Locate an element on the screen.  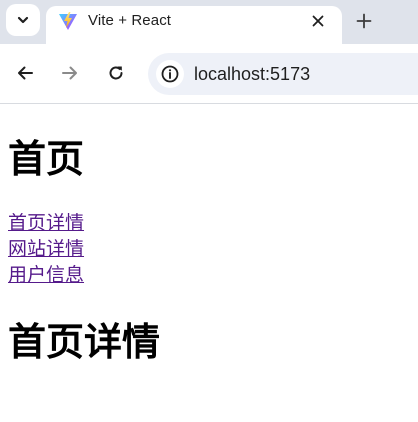
nav-links: 首页详情 网站详情 用户信息 is located at coordinates (46, 249).